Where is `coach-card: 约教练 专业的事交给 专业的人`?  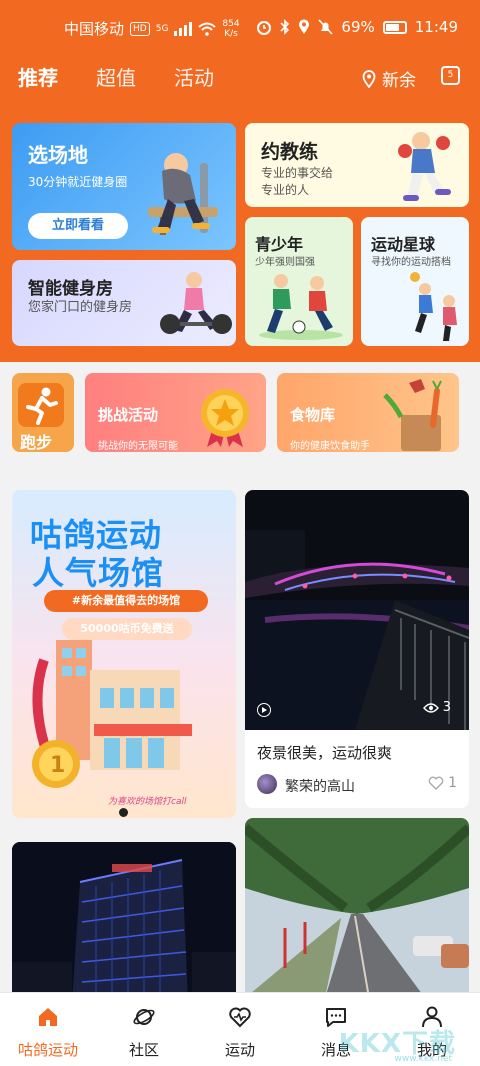
coach-card: 约教练 专业的事交给 专业的人 is located at coordinates (357, 165).